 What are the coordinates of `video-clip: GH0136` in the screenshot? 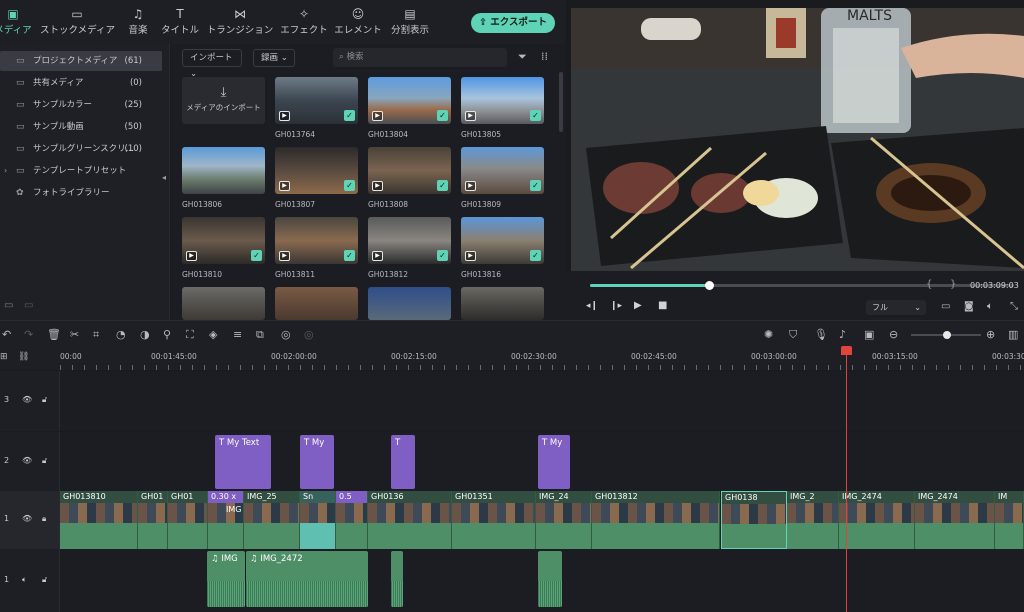 It's located at (410, 520).